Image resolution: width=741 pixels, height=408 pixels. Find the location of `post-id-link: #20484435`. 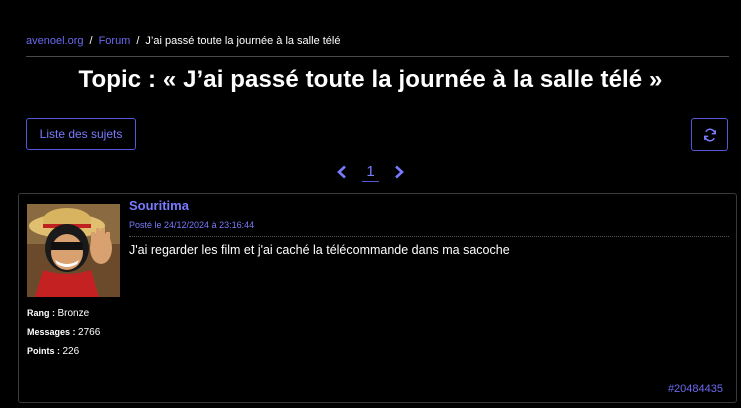

post-id-link: #20484435 is located at coordinates (695, 389).